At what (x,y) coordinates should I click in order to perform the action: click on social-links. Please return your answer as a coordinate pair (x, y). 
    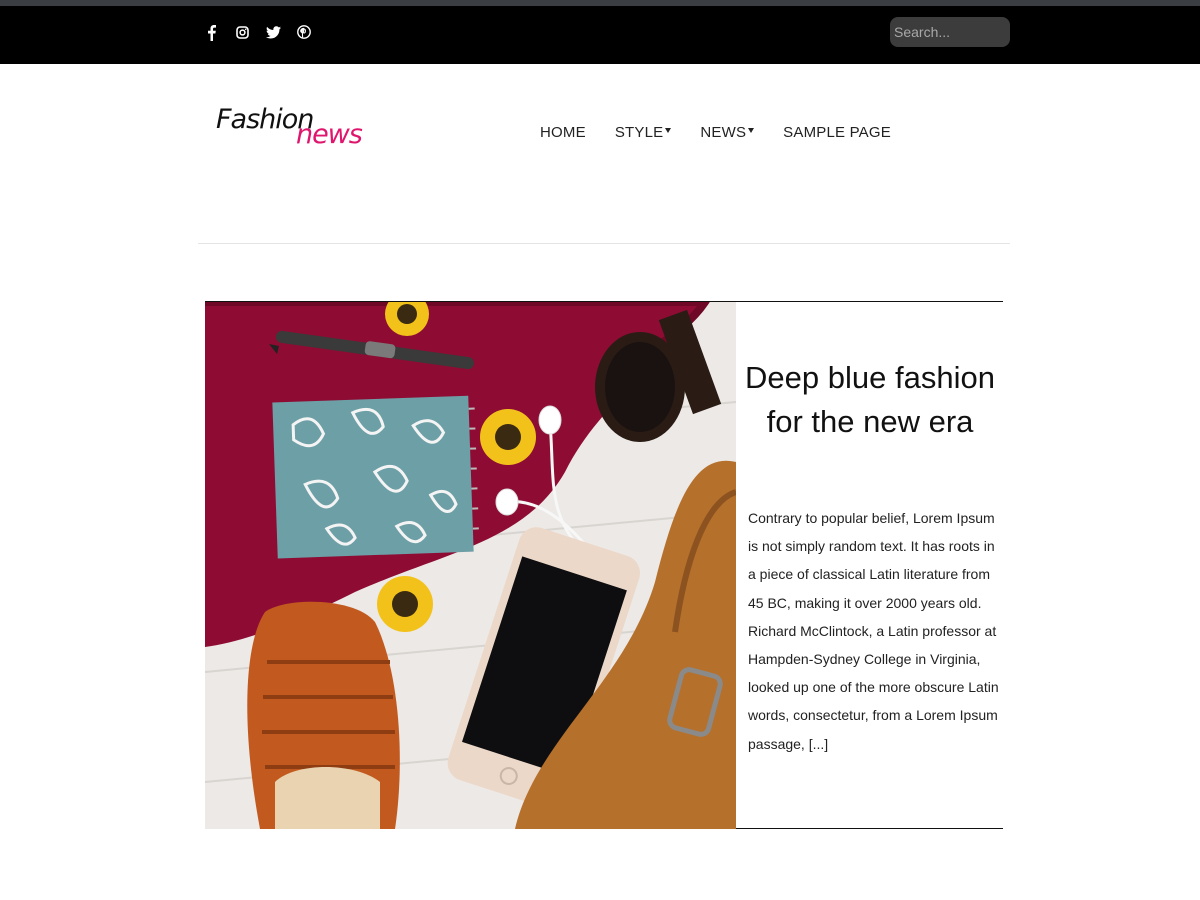
    Looking at the image, I should click on (265, 32).